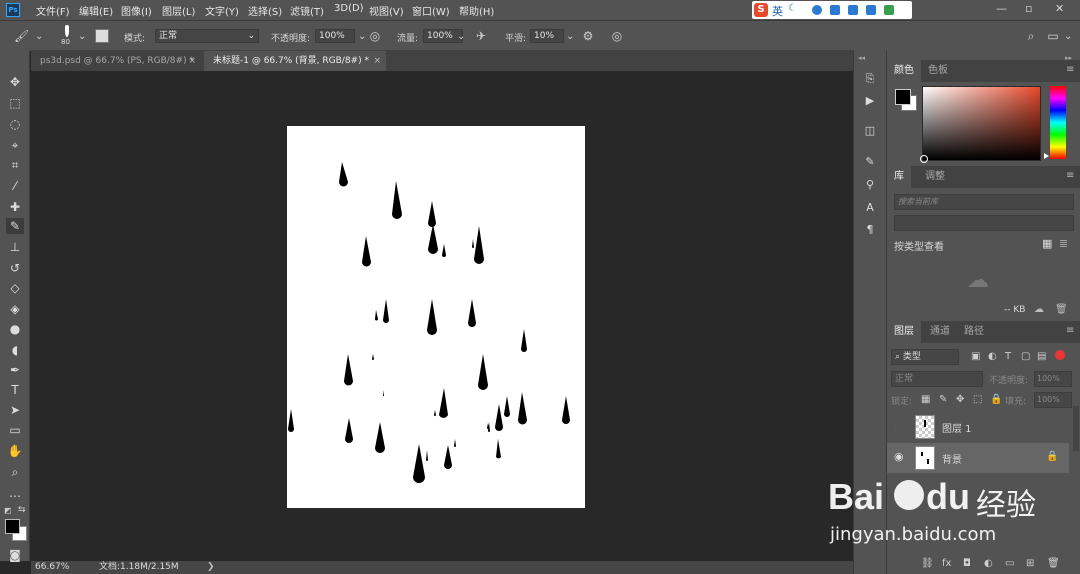 Image resolution: width=1080 pixels, height=574 pixels. What do you see at coordinates (870, 208) in the screenshot?
I see `character-icon: A` at bounding box center [870, 208].